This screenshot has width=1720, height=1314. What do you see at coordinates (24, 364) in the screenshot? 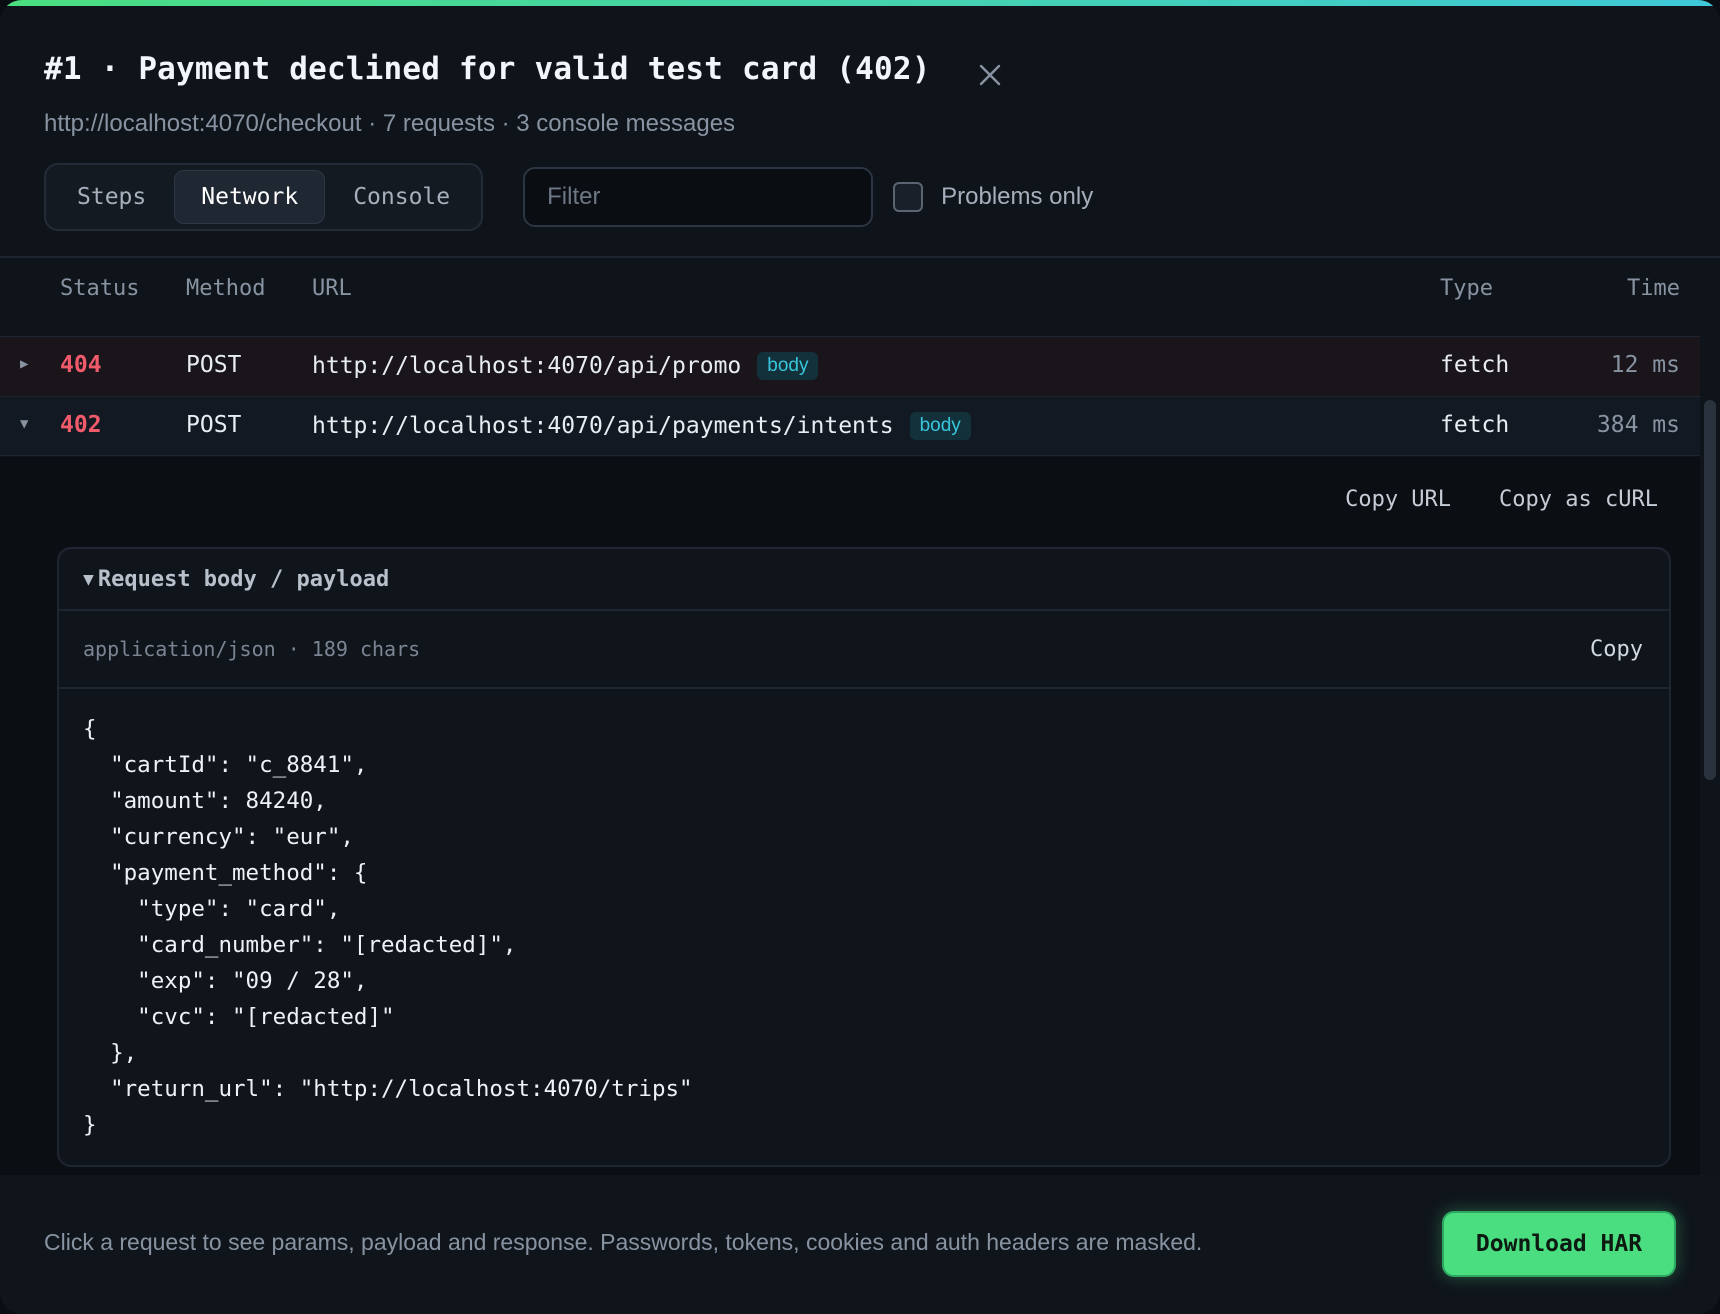
I see `caret-right-icon: ▶` at bounding box center [24, 364].